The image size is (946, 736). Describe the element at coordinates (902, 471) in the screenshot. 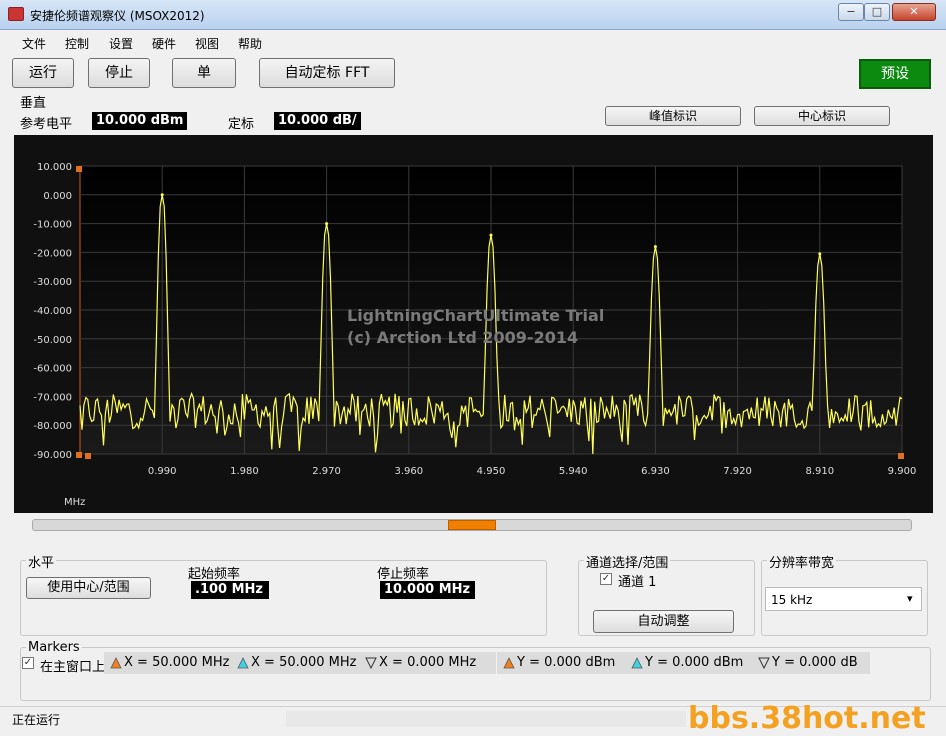

I see `x-tick-label: 9.900` at that location.